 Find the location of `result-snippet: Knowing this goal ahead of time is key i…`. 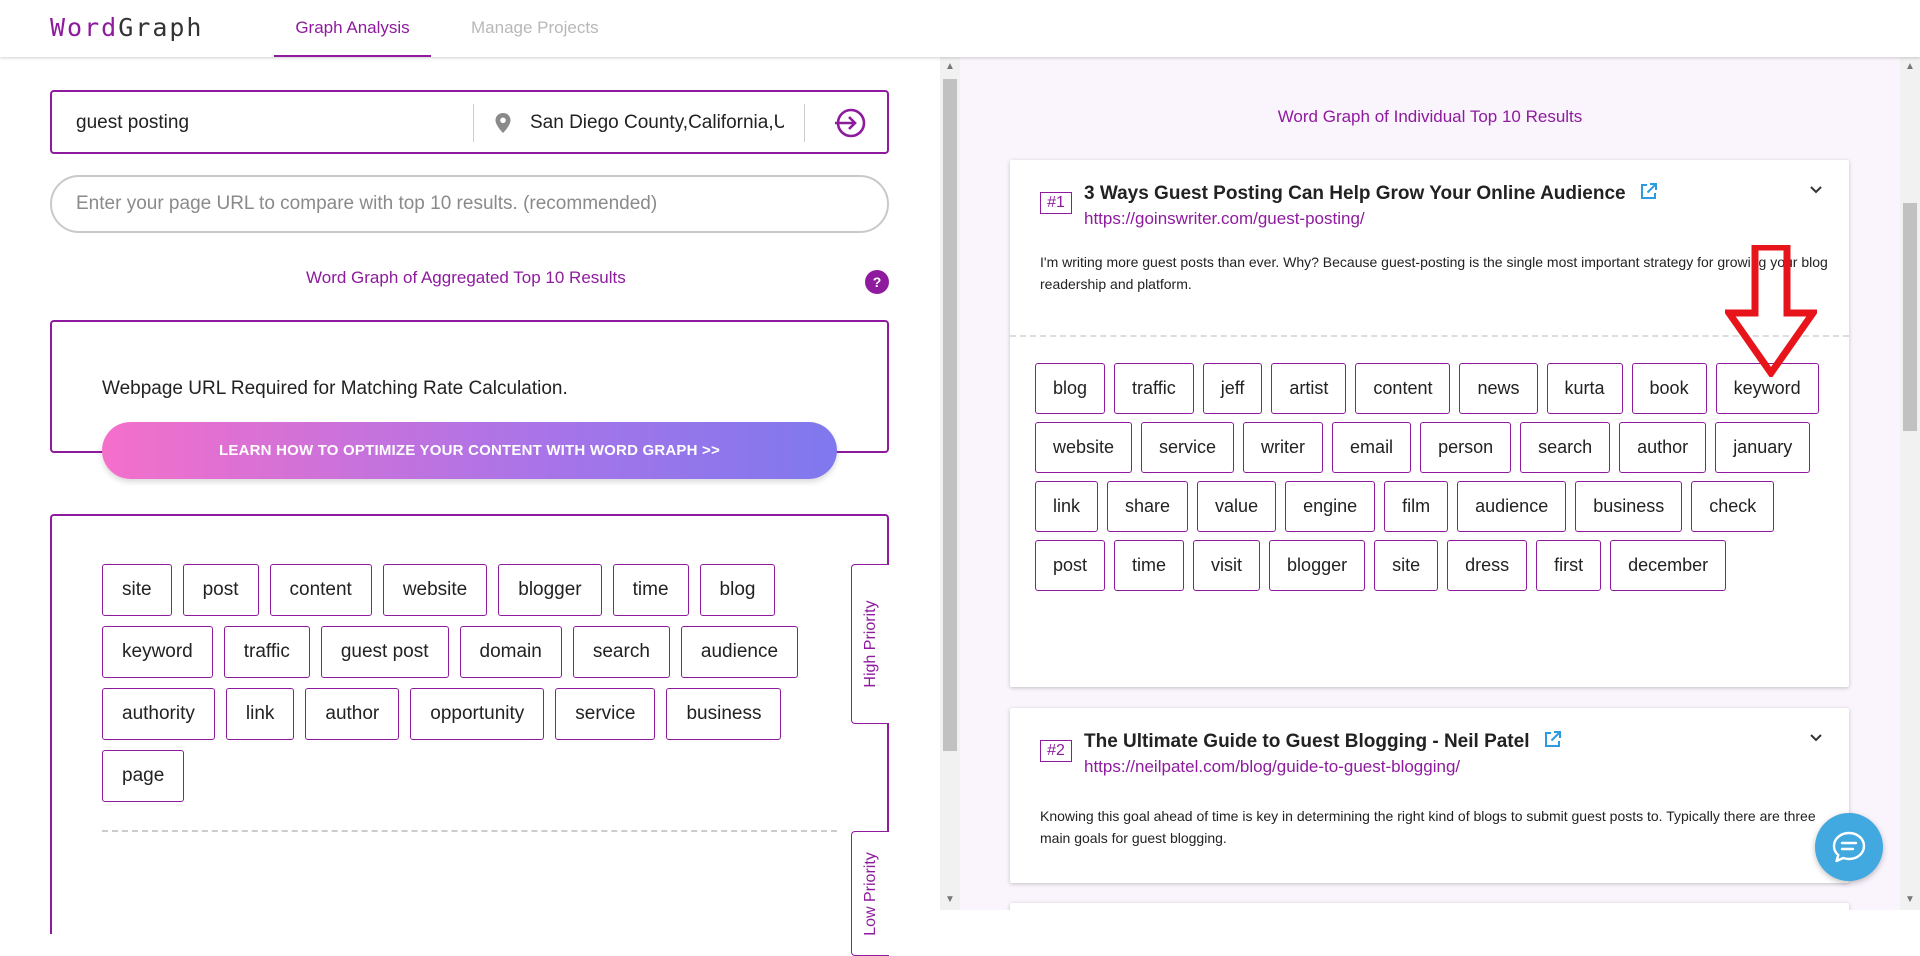

result-snippet: Knowing this goal ahead of time is key i… is located at coordinates (1428, 827).